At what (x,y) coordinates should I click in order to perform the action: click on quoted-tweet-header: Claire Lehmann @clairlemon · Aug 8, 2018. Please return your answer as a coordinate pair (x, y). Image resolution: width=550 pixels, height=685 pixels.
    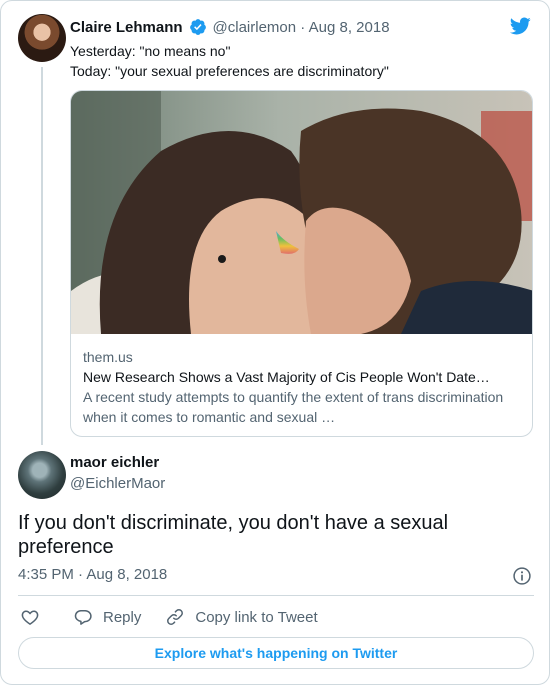
    Looking at the image, I should click on (230, 27).